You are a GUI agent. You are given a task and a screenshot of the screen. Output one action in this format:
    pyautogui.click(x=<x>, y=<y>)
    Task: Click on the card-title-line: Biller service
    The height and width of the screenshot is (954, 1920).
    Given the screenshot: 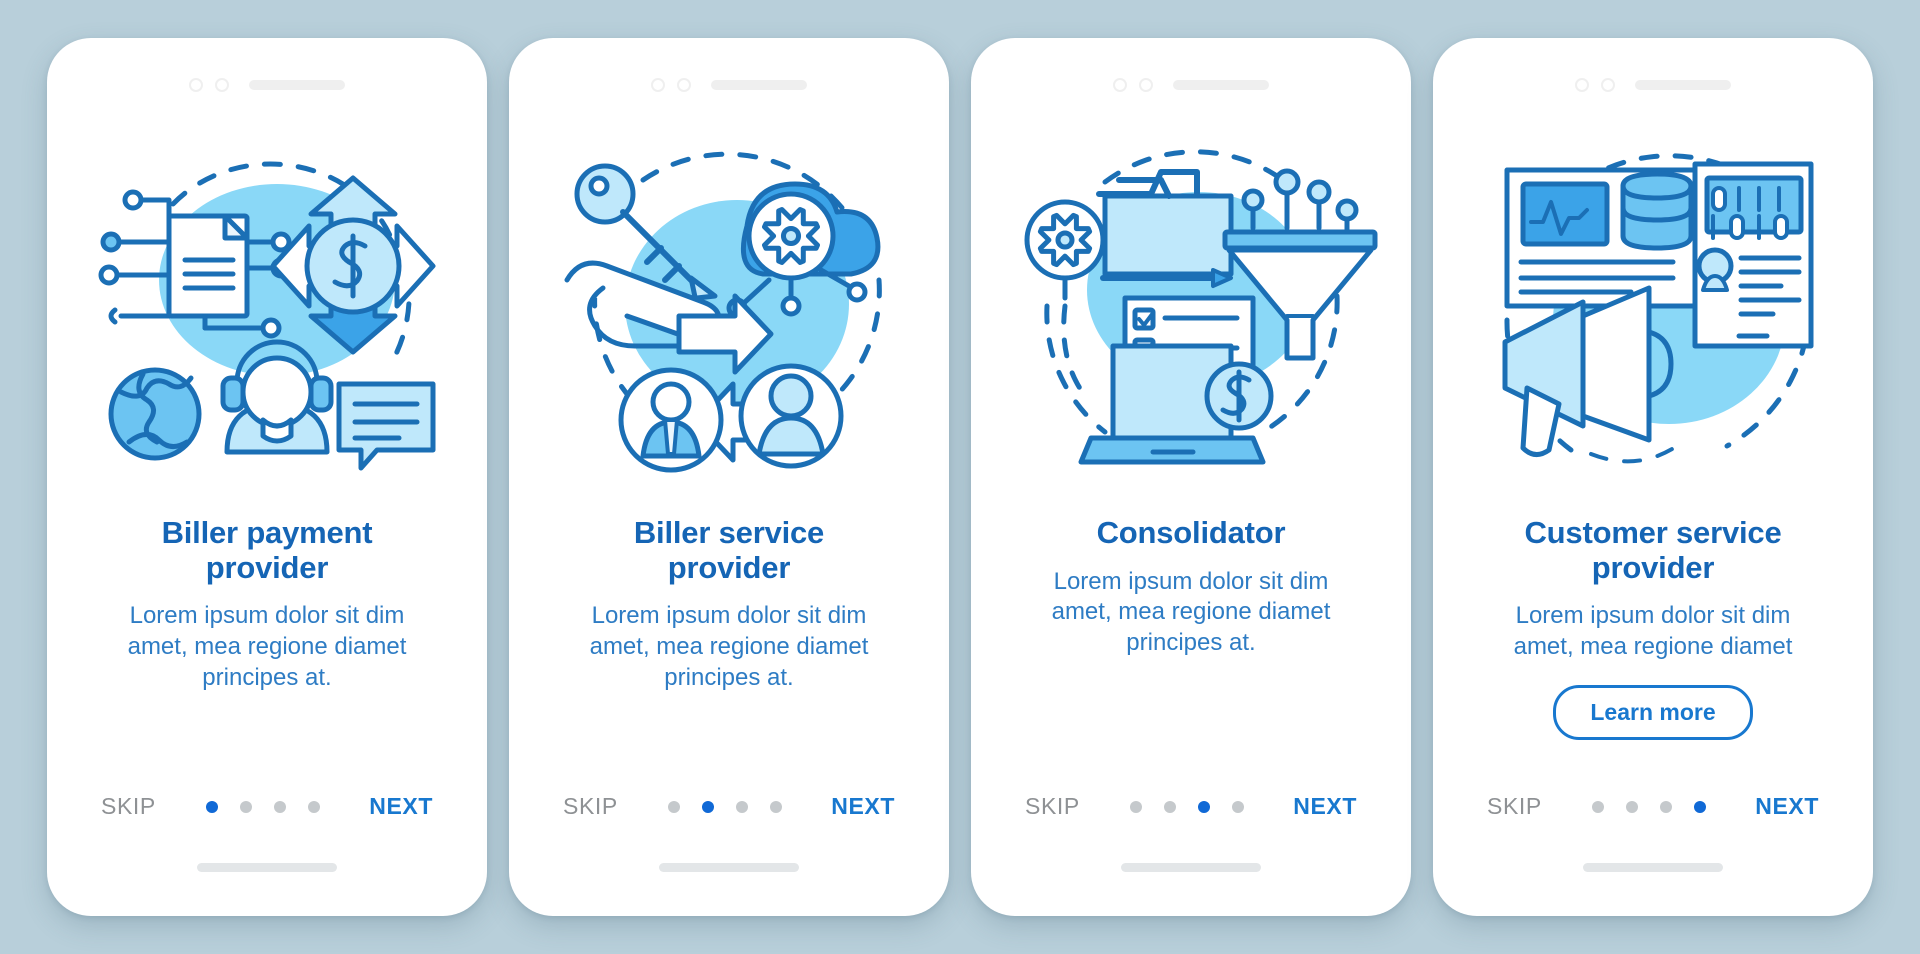 What is the action you would take?
    pyautogui.click(x=729, y=532)
    